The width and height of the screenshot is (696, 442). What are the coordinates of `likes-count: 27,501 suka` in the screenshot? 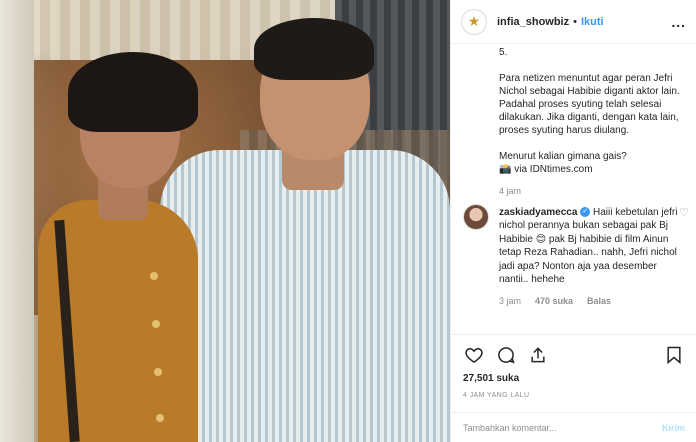 It's located at (574, 378).